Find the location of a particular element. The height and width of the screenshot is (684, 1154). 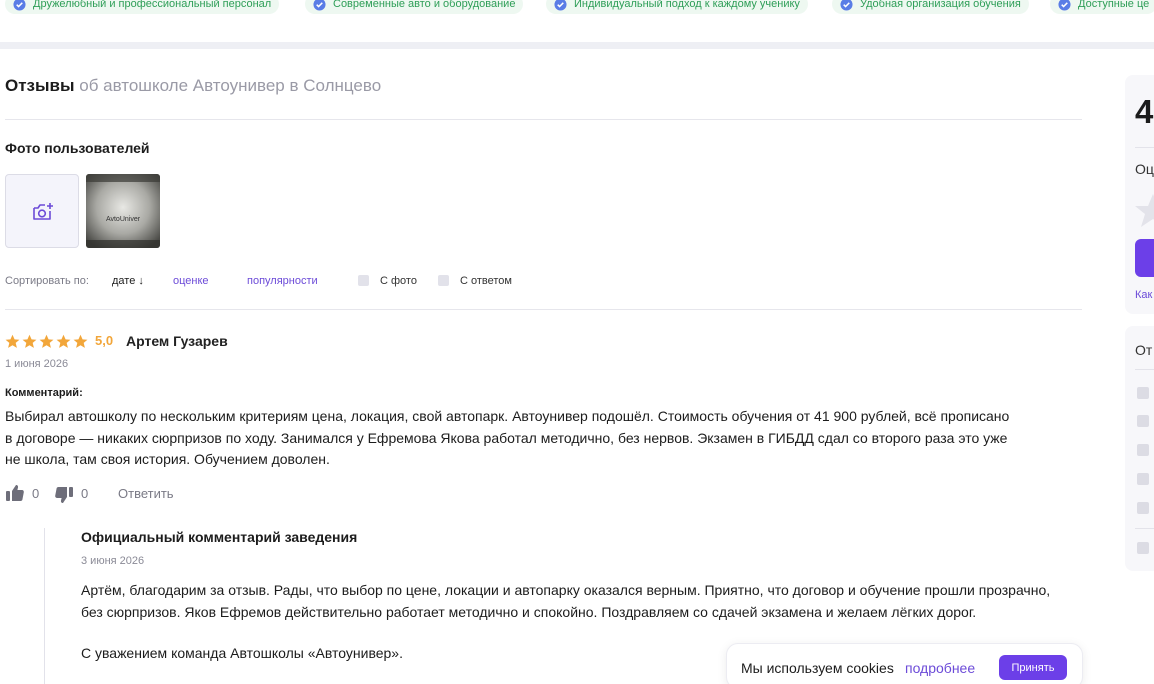

feature-label: Доступные це is located at coordinates (1114, 5).